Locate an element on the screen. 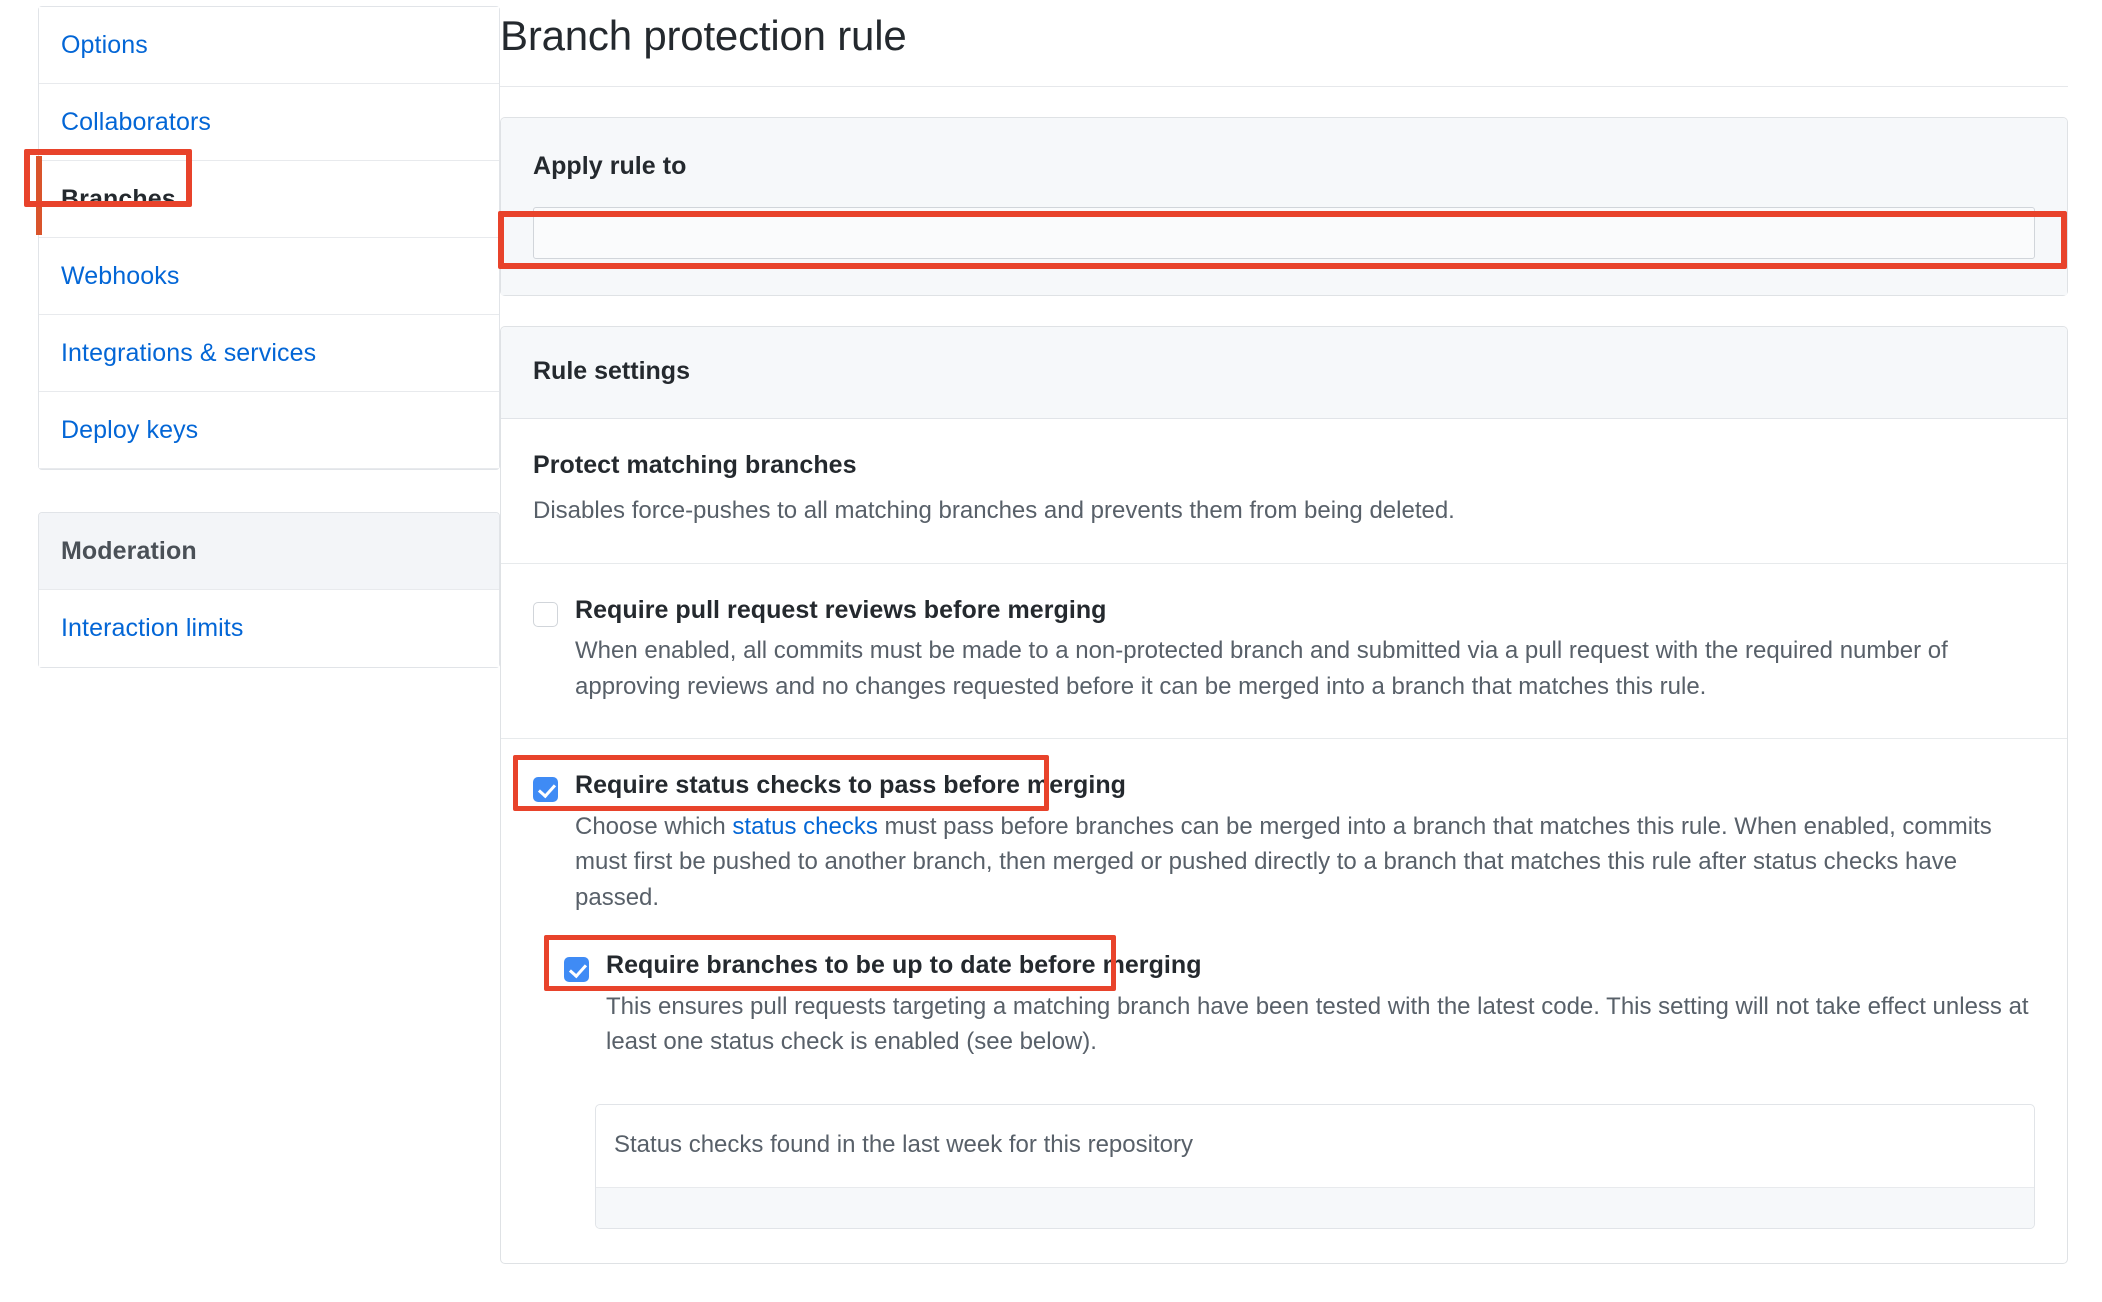 The width and height of the screenshot is (2102, 1302). status-checks-list-body is located at coordinates (1315, 1207).